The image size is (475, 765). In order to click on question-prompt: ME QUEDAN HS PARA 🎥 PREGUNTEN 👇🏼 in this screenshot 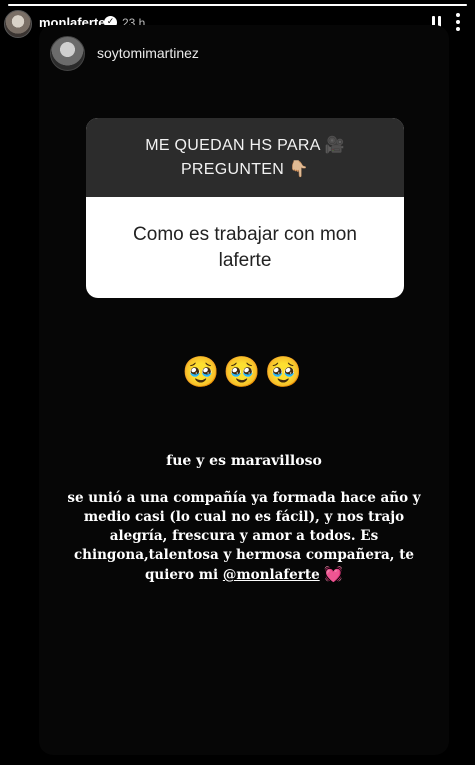, I will do `click(245, 157)`.